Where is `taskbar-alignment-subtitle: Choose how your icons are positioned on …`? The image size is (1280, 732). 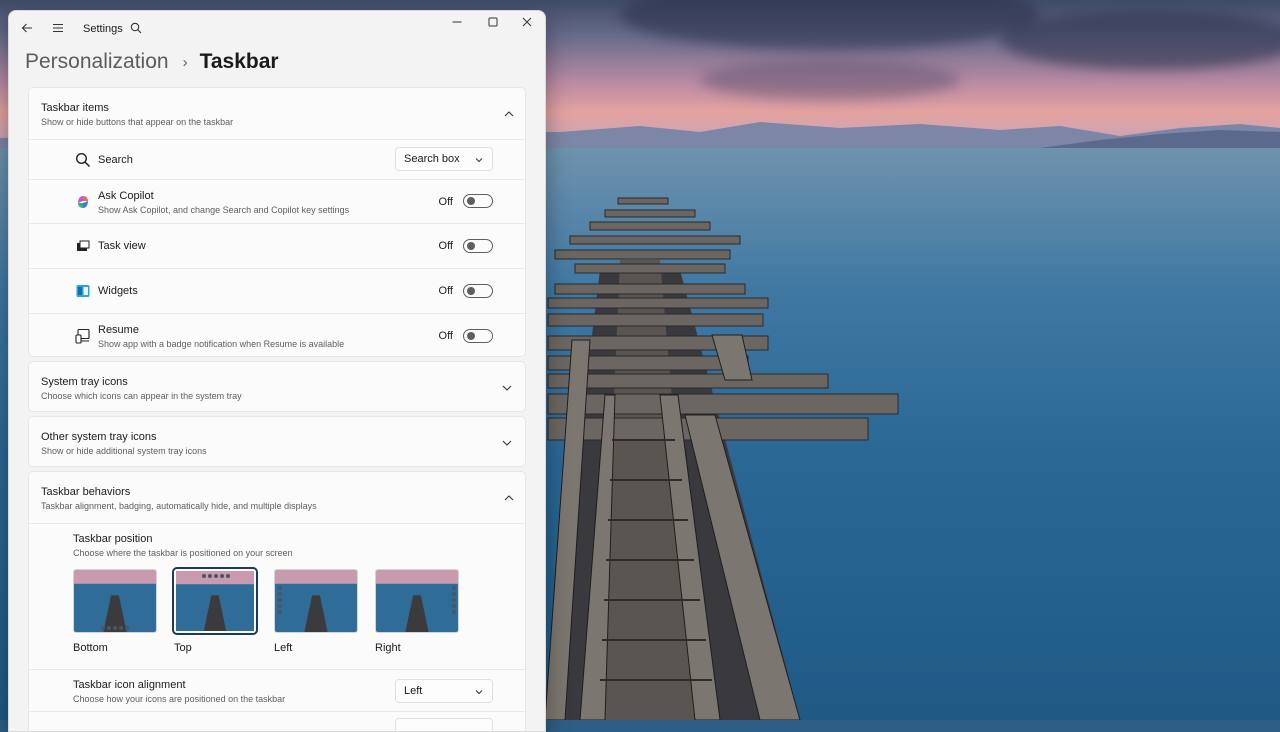 taskbar-alignment-subtitle: Choose how your icons are positioned on … is located at coordinates (179, 699).